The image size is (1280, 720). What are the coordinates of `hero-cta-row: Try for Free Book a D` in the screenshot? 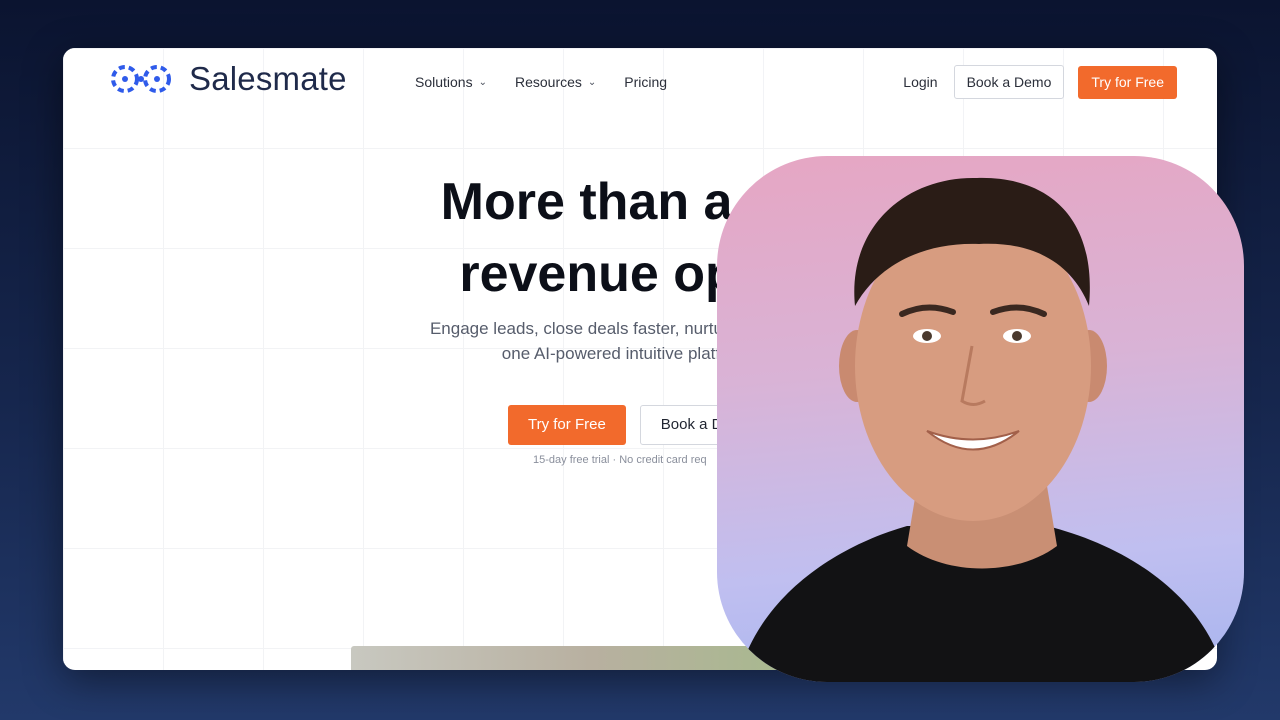 It's located at (626, 425).